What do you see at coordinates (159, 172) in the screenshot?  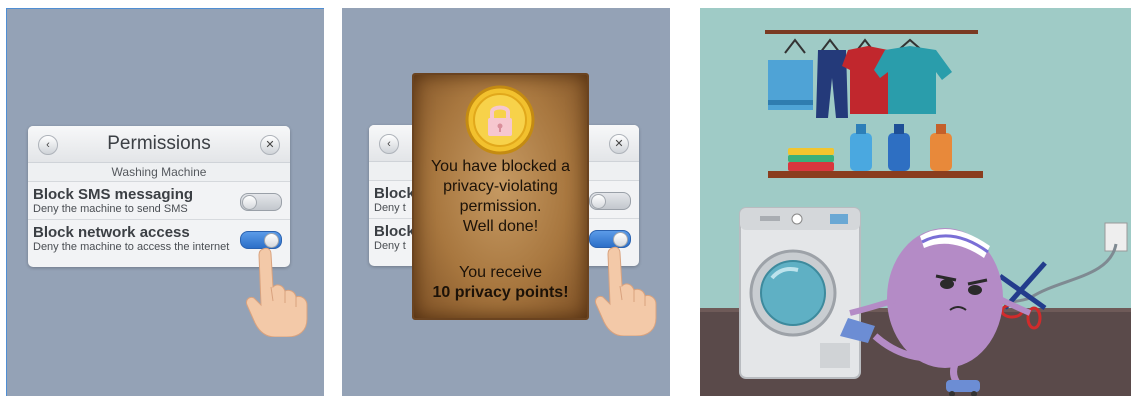 I see `device-name: Washing Machine` at bounding box center [159, 172].